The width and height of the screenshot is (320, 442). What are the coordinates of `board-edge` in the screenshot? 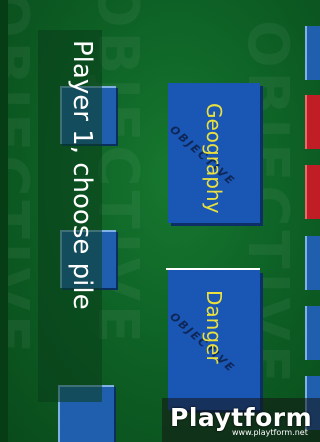 It's located at (4, 221).